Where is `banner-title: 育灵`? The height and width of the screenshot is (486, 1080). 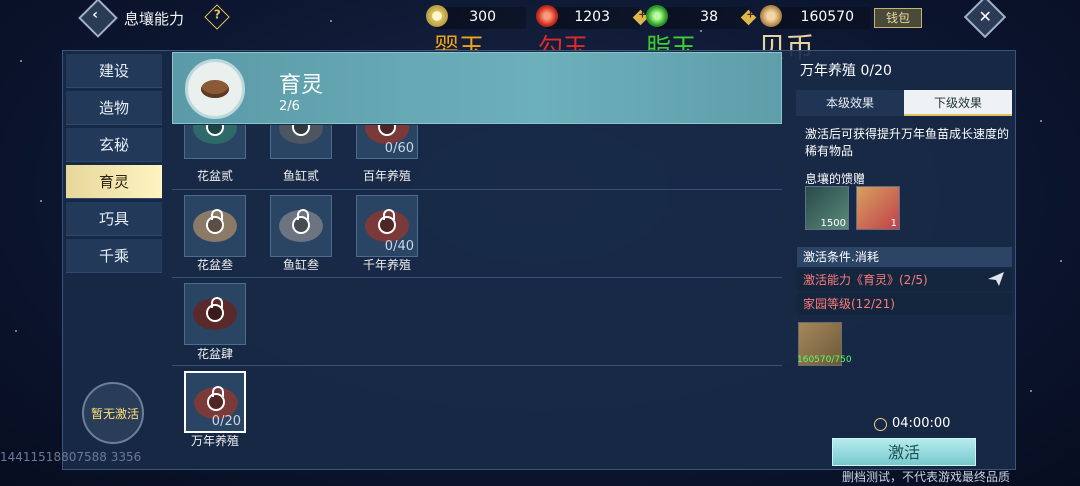 banner-title: 育灵 is located at coordinates (301, 85).